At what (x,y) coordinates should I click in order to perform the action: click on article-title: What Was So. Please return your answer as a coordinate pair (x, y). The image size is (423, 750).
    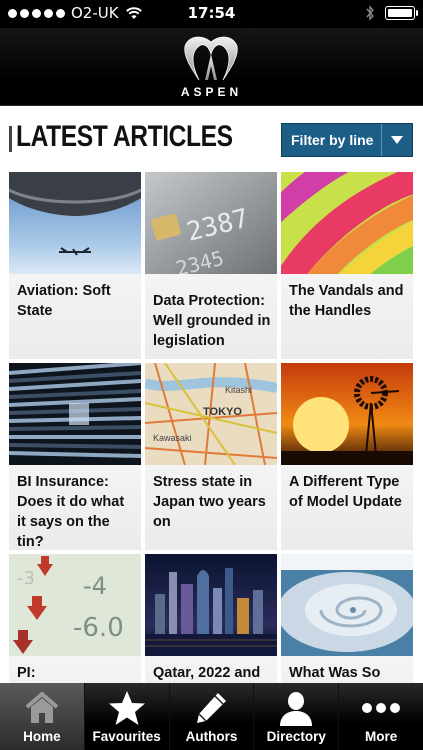
    Looking at the image, I should click on (335, 673).